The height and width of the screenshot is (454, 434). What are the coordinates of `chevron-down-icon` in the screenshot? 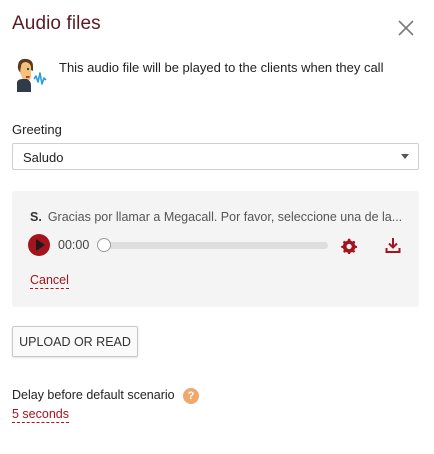 It's located at (405, 156).